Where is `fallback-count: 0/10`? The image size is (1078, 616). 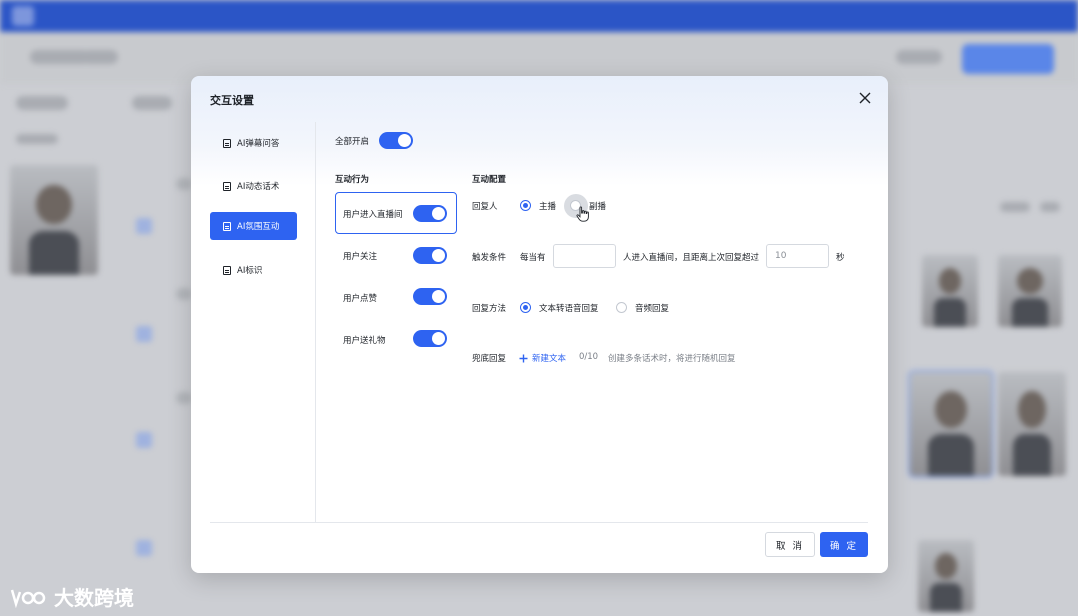 fallback-count: 0/10 is located at coordinates (589, 357).